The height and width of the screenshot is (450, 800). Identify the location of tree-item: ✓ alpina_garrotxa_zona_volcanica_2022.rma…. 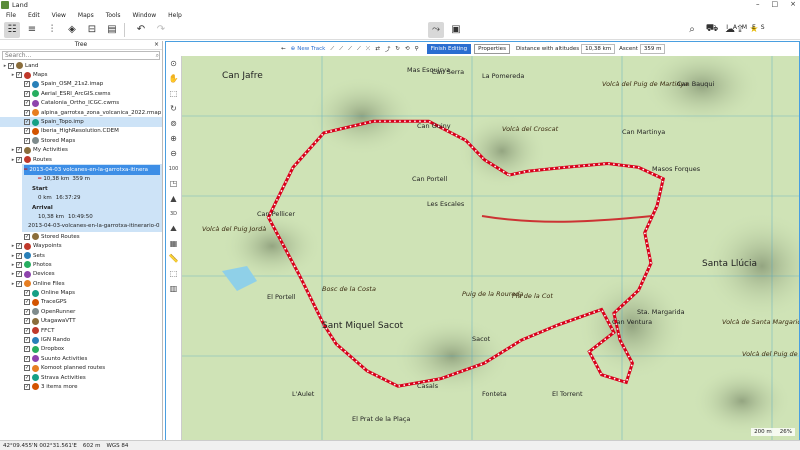
(81, 112).